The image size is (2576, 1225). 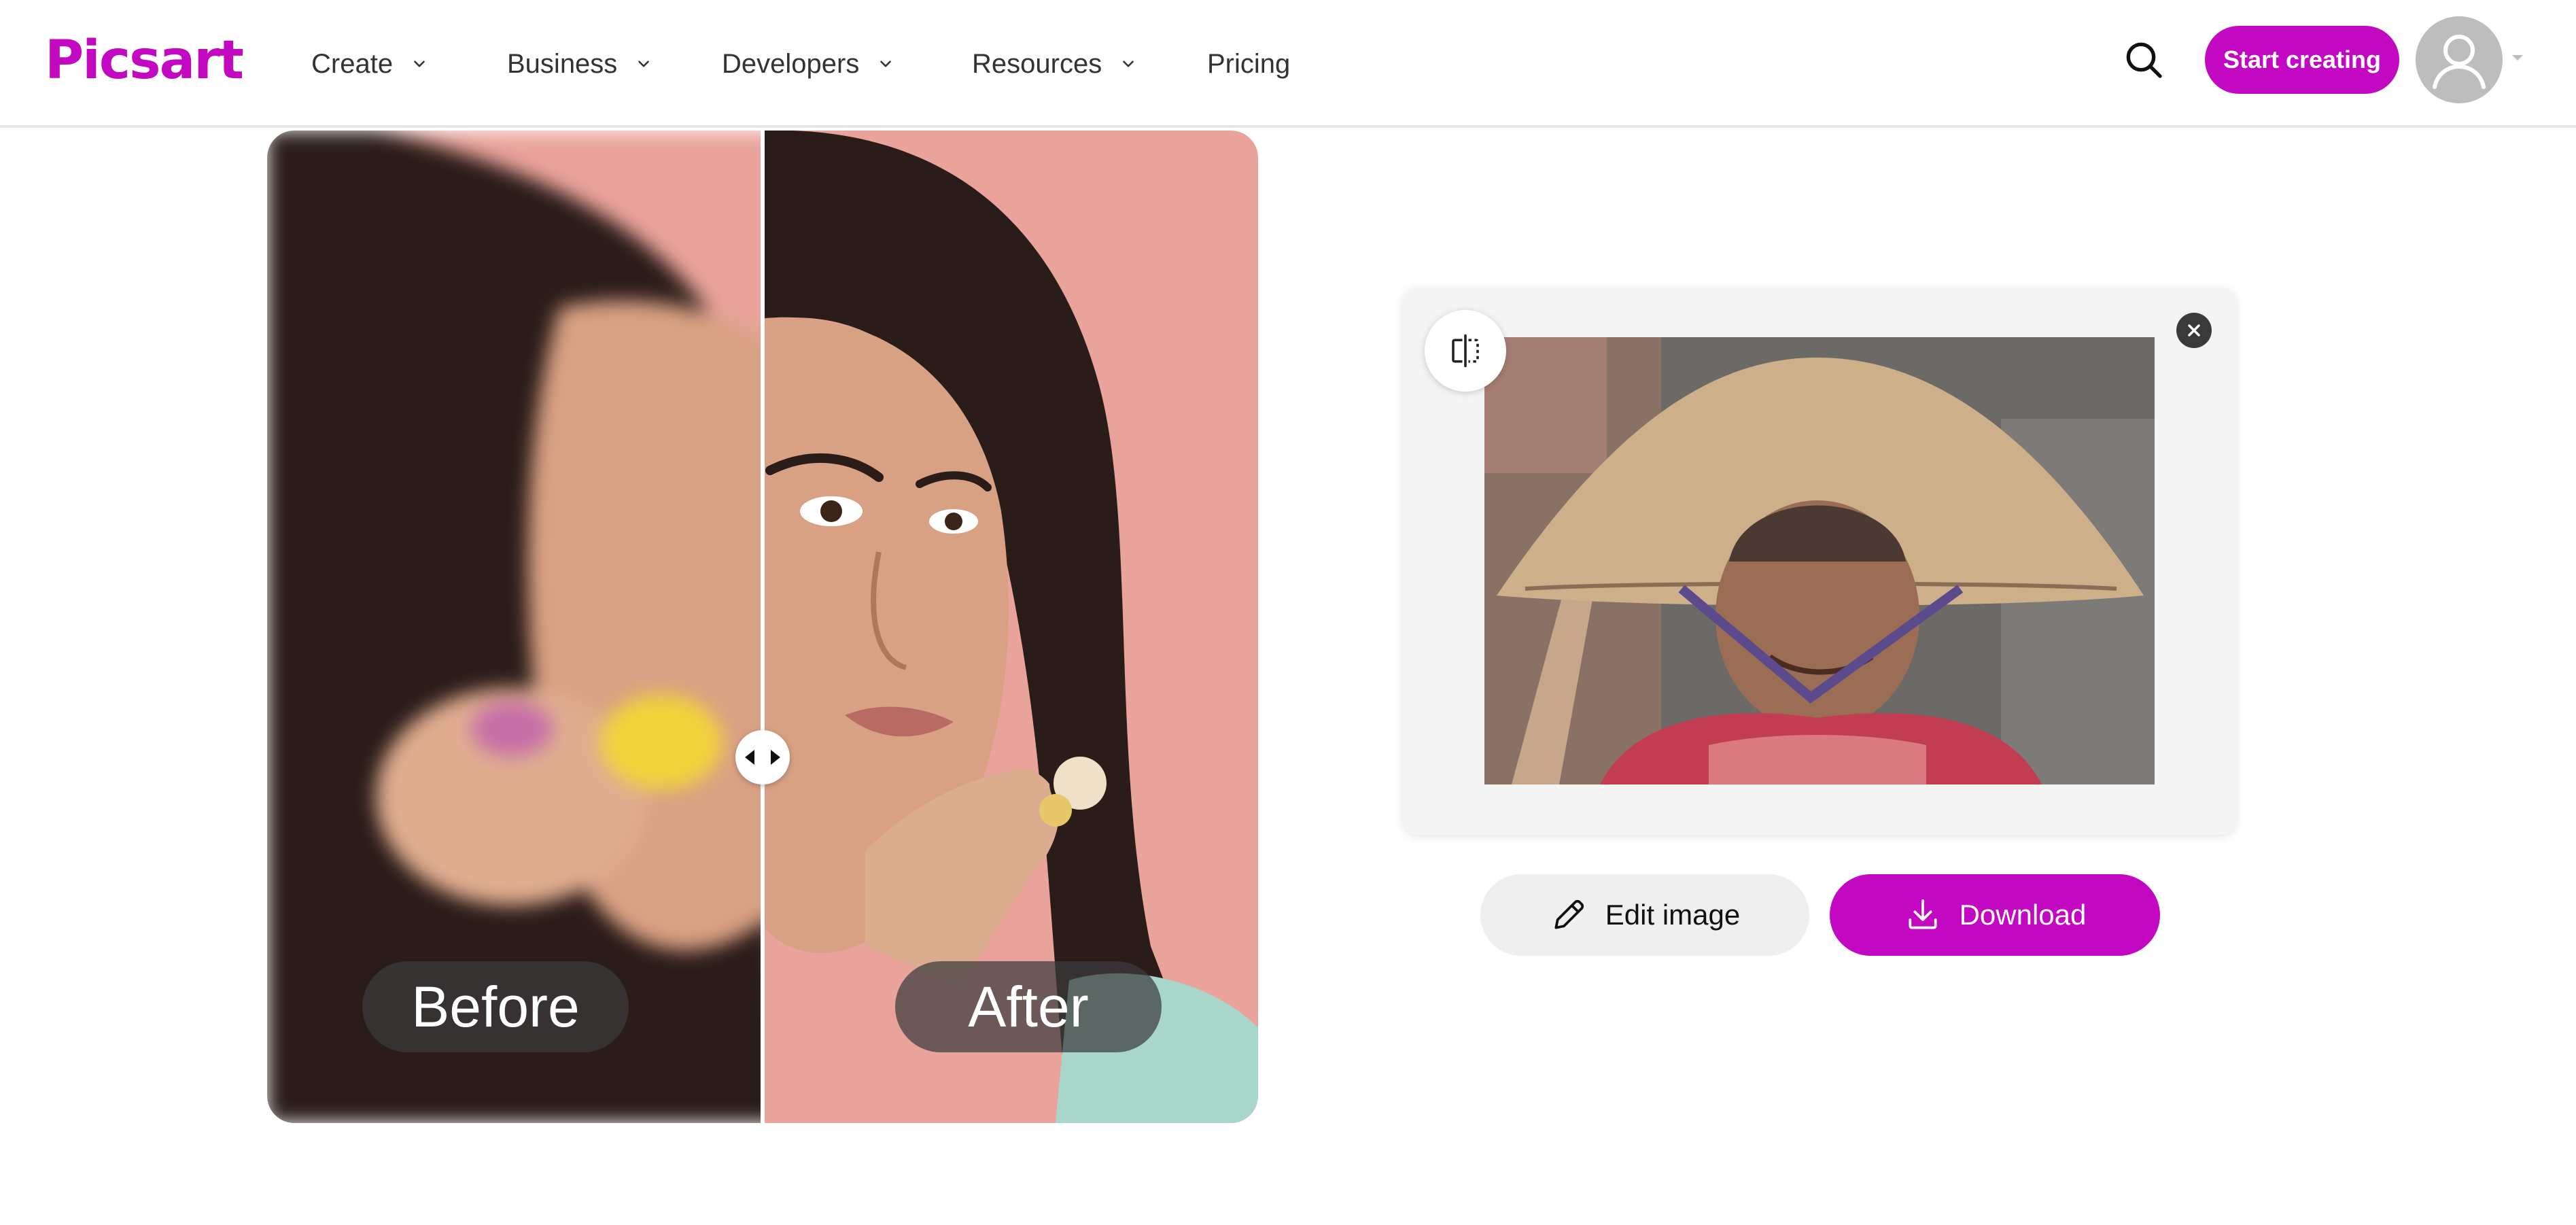 What do you see at coordinates (1673, 915) in the screenshot?
I see `edit-image-label: Edit image` at bounding box center [1673, 915].